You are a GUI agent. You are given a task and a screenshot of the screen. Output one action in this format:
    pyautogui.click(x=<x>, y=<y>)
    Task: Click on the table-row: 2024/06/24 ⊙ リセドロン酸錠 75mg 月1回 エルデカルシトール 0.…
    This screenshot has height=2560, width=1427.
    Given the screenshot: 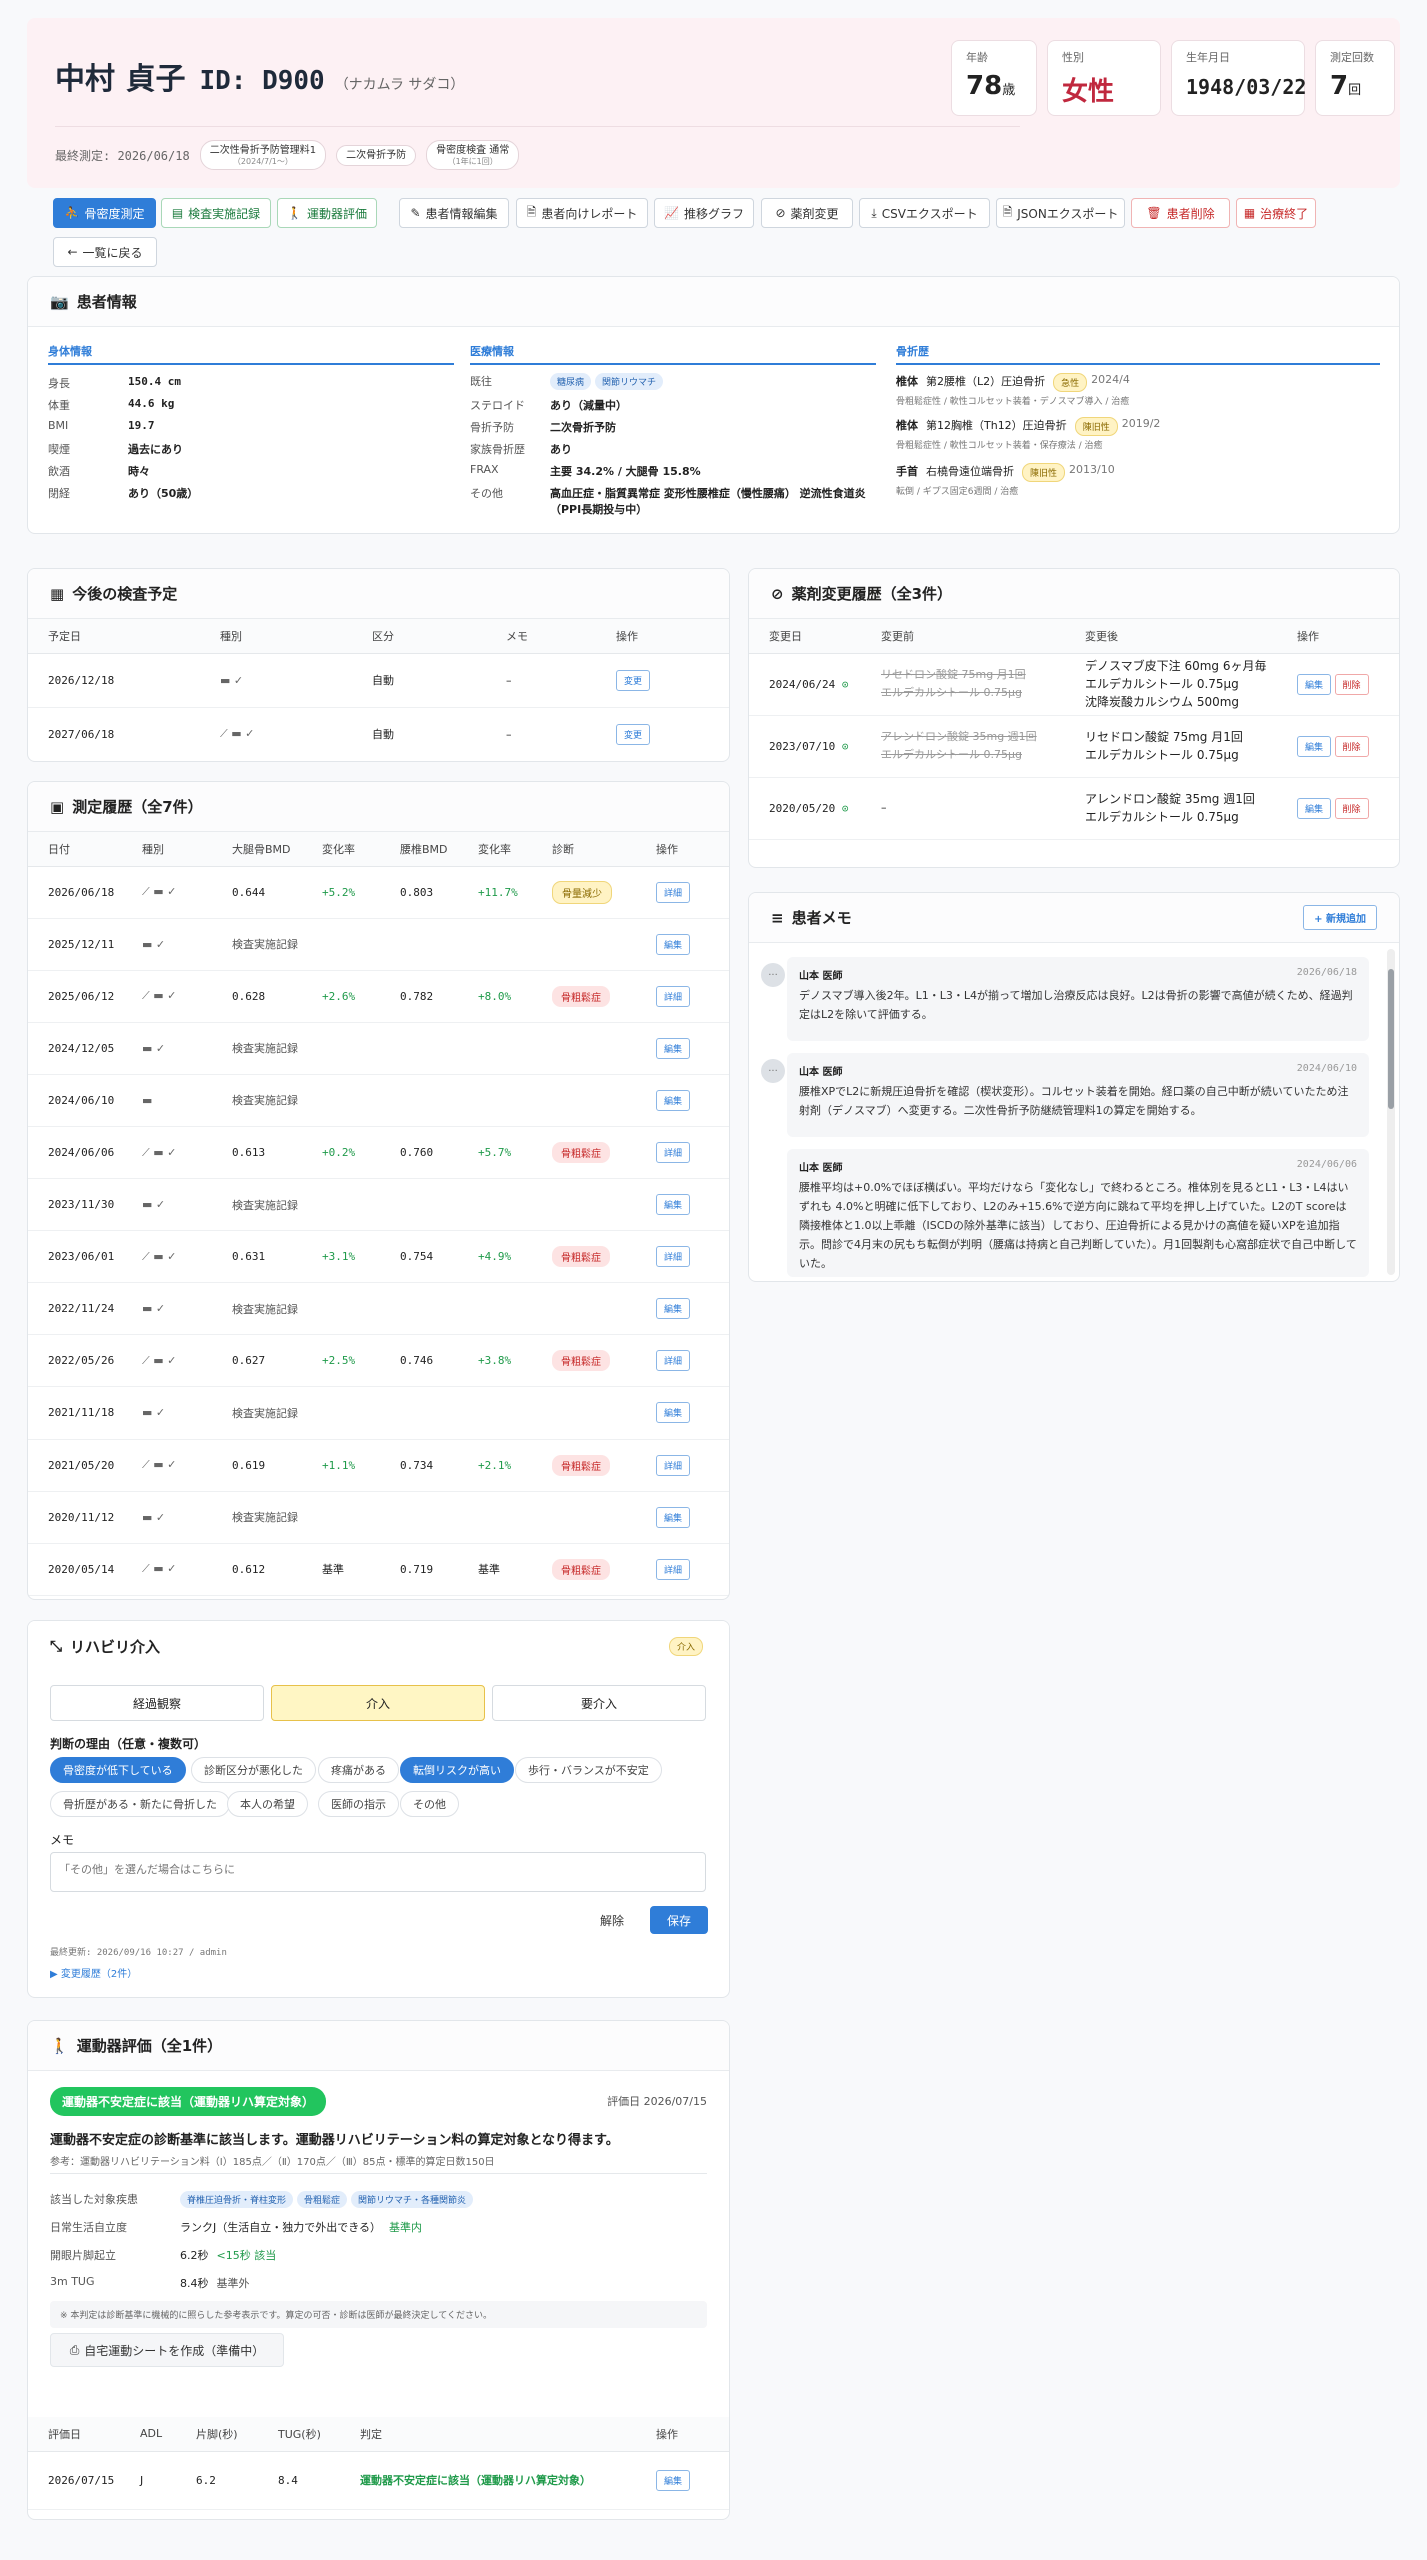 What is the action you would take?
    pyautogui.click(x=1074, y=684)
    